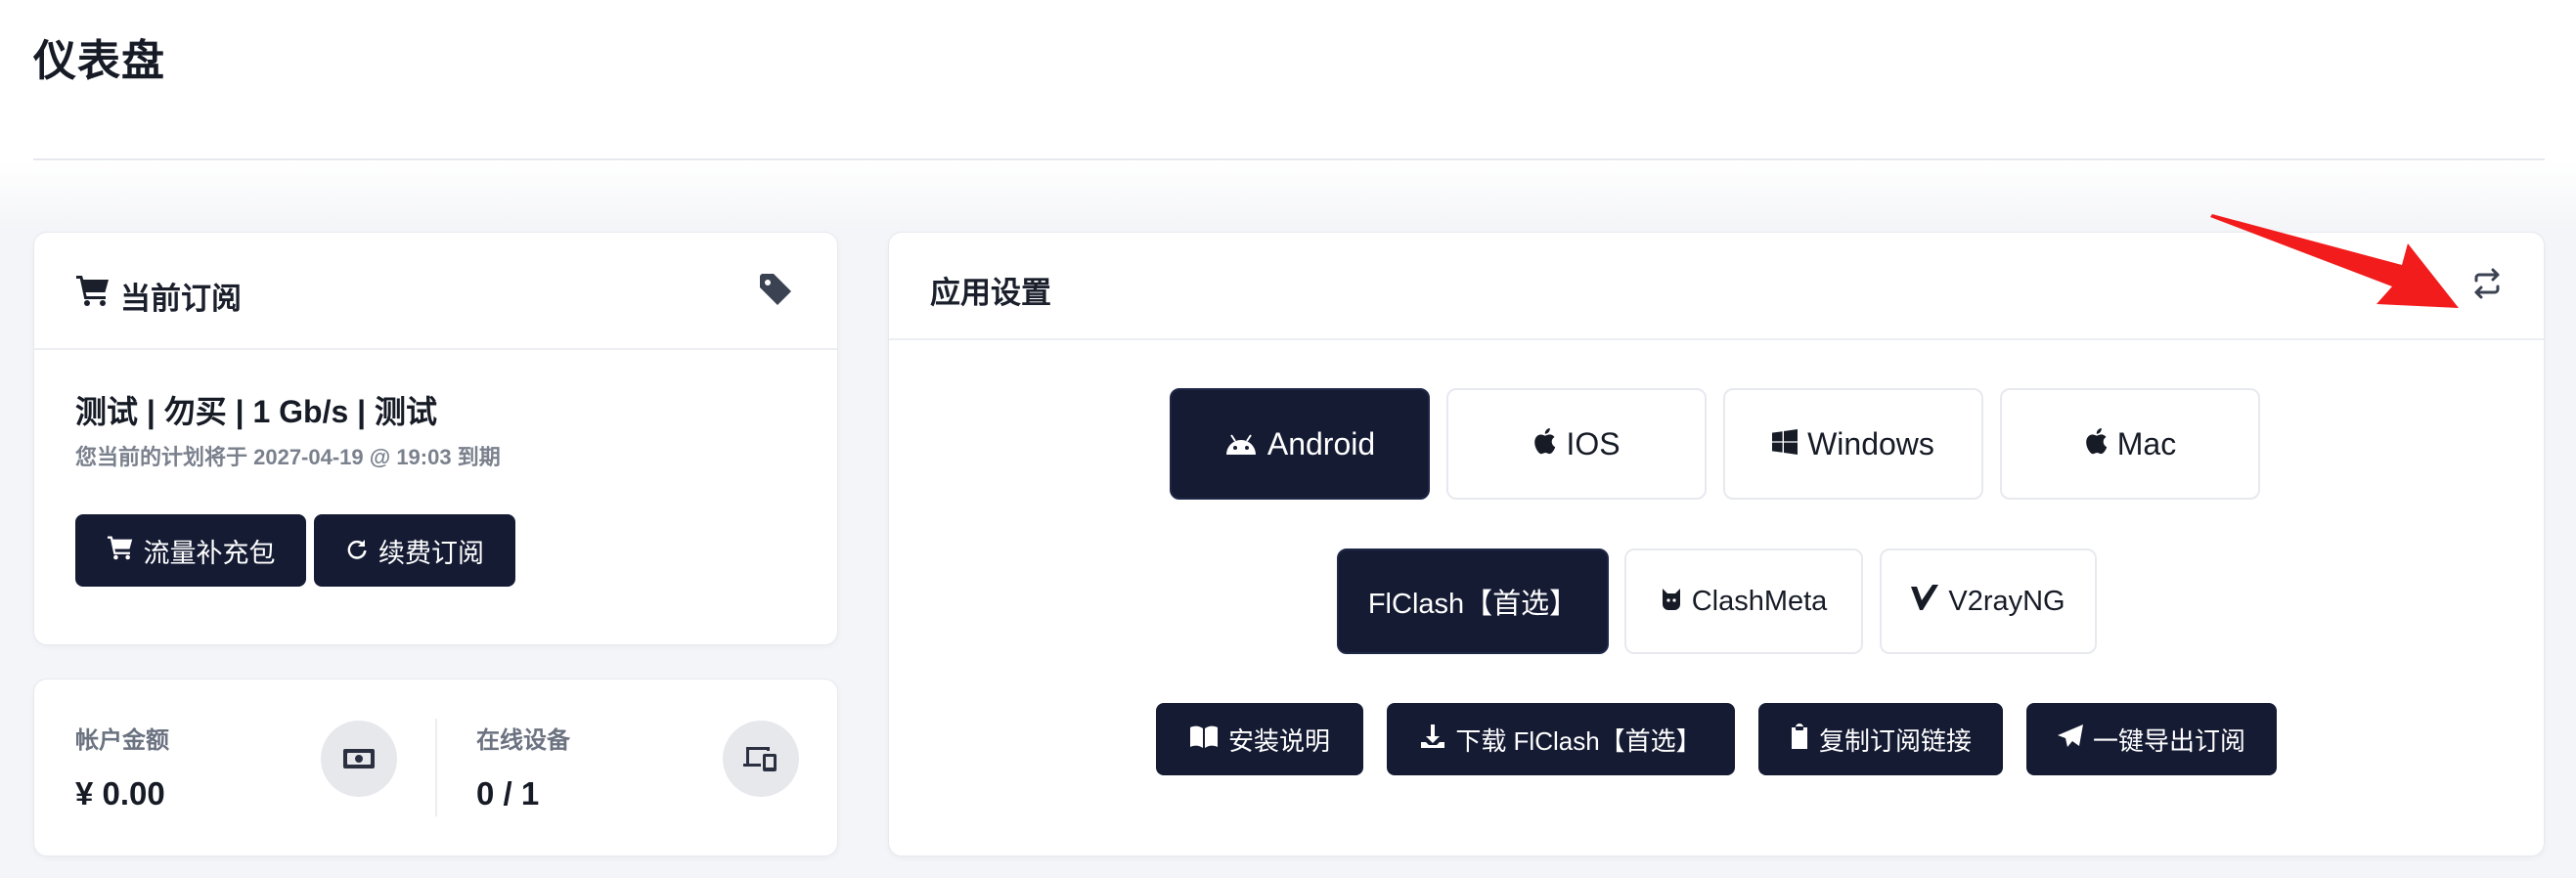 Image resolution: width=2576 pixels, height=878 pixels. Describe the element at coordinates (1871, 443) in the screenshot. I see `platform-windows-label: Windows` at that location.